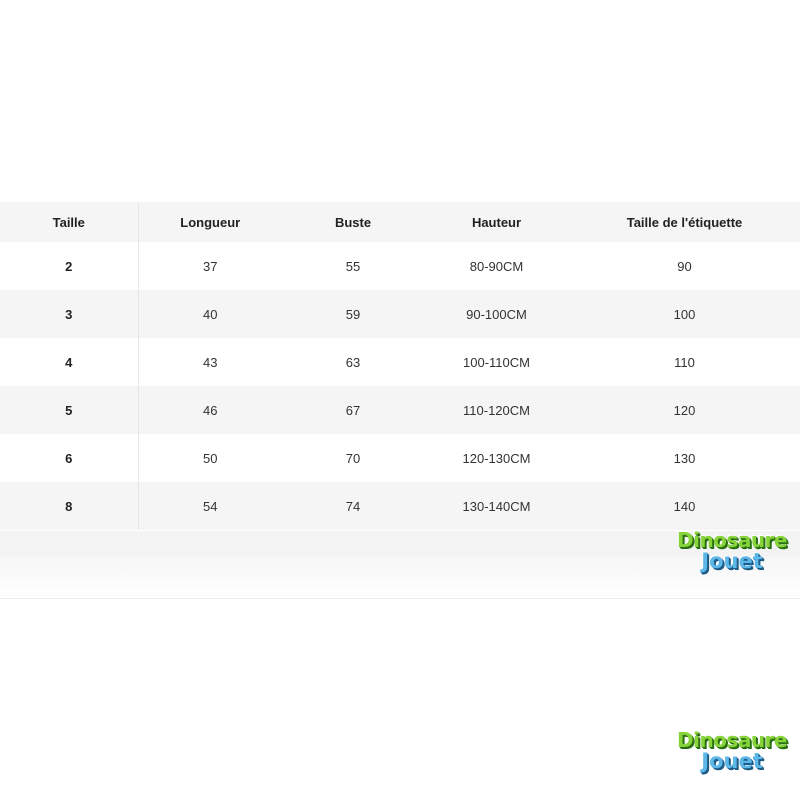 This screenshot has width=800, height=800. I want to click on cell-taille-etiquette: 110, so click(684, 362).